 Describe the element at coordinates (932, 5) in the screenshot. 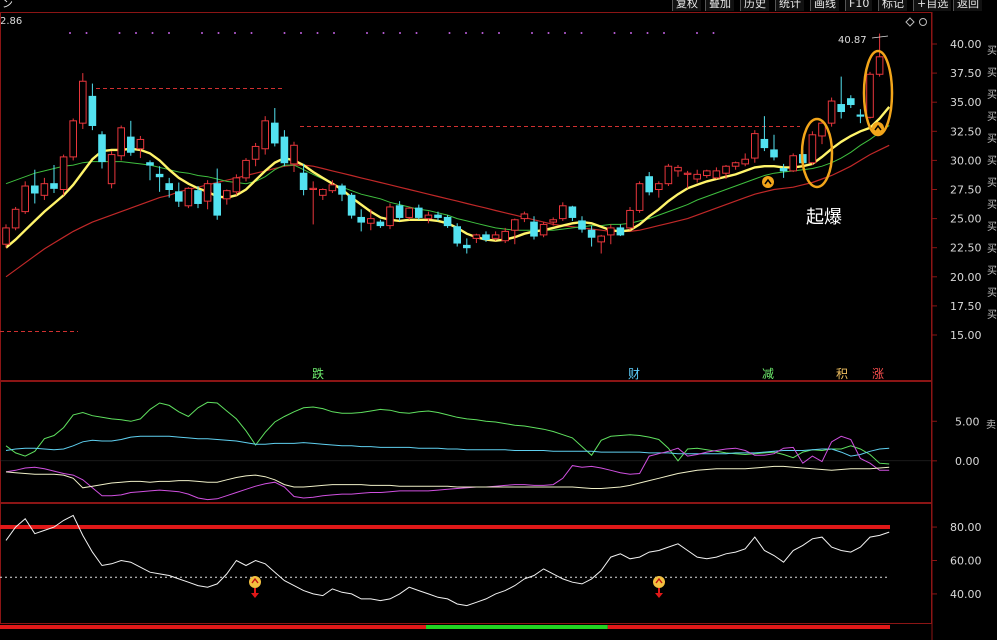

I see `add-watchlist-button: +自选` at that location.